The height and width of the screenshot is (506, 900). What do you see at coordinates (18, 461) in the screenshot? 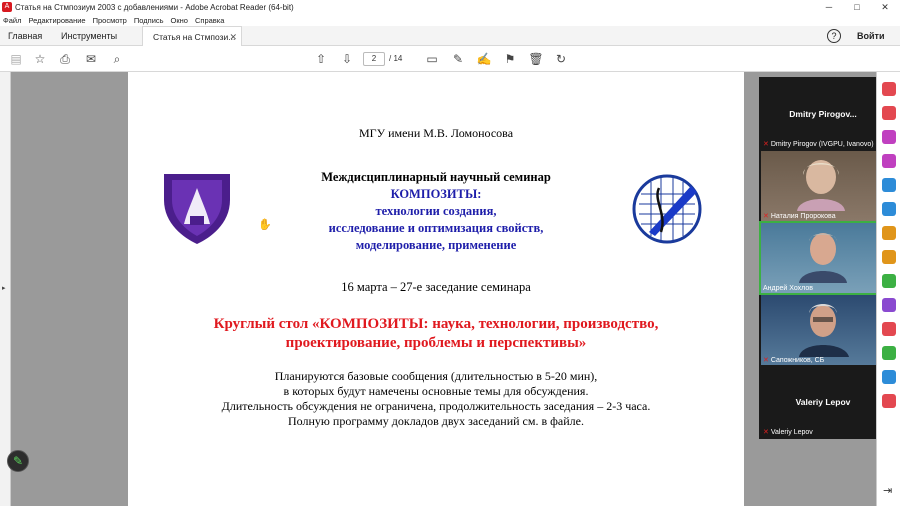
I see `annotate-pencil-icon: ✎` at bounding box center [18, 461].